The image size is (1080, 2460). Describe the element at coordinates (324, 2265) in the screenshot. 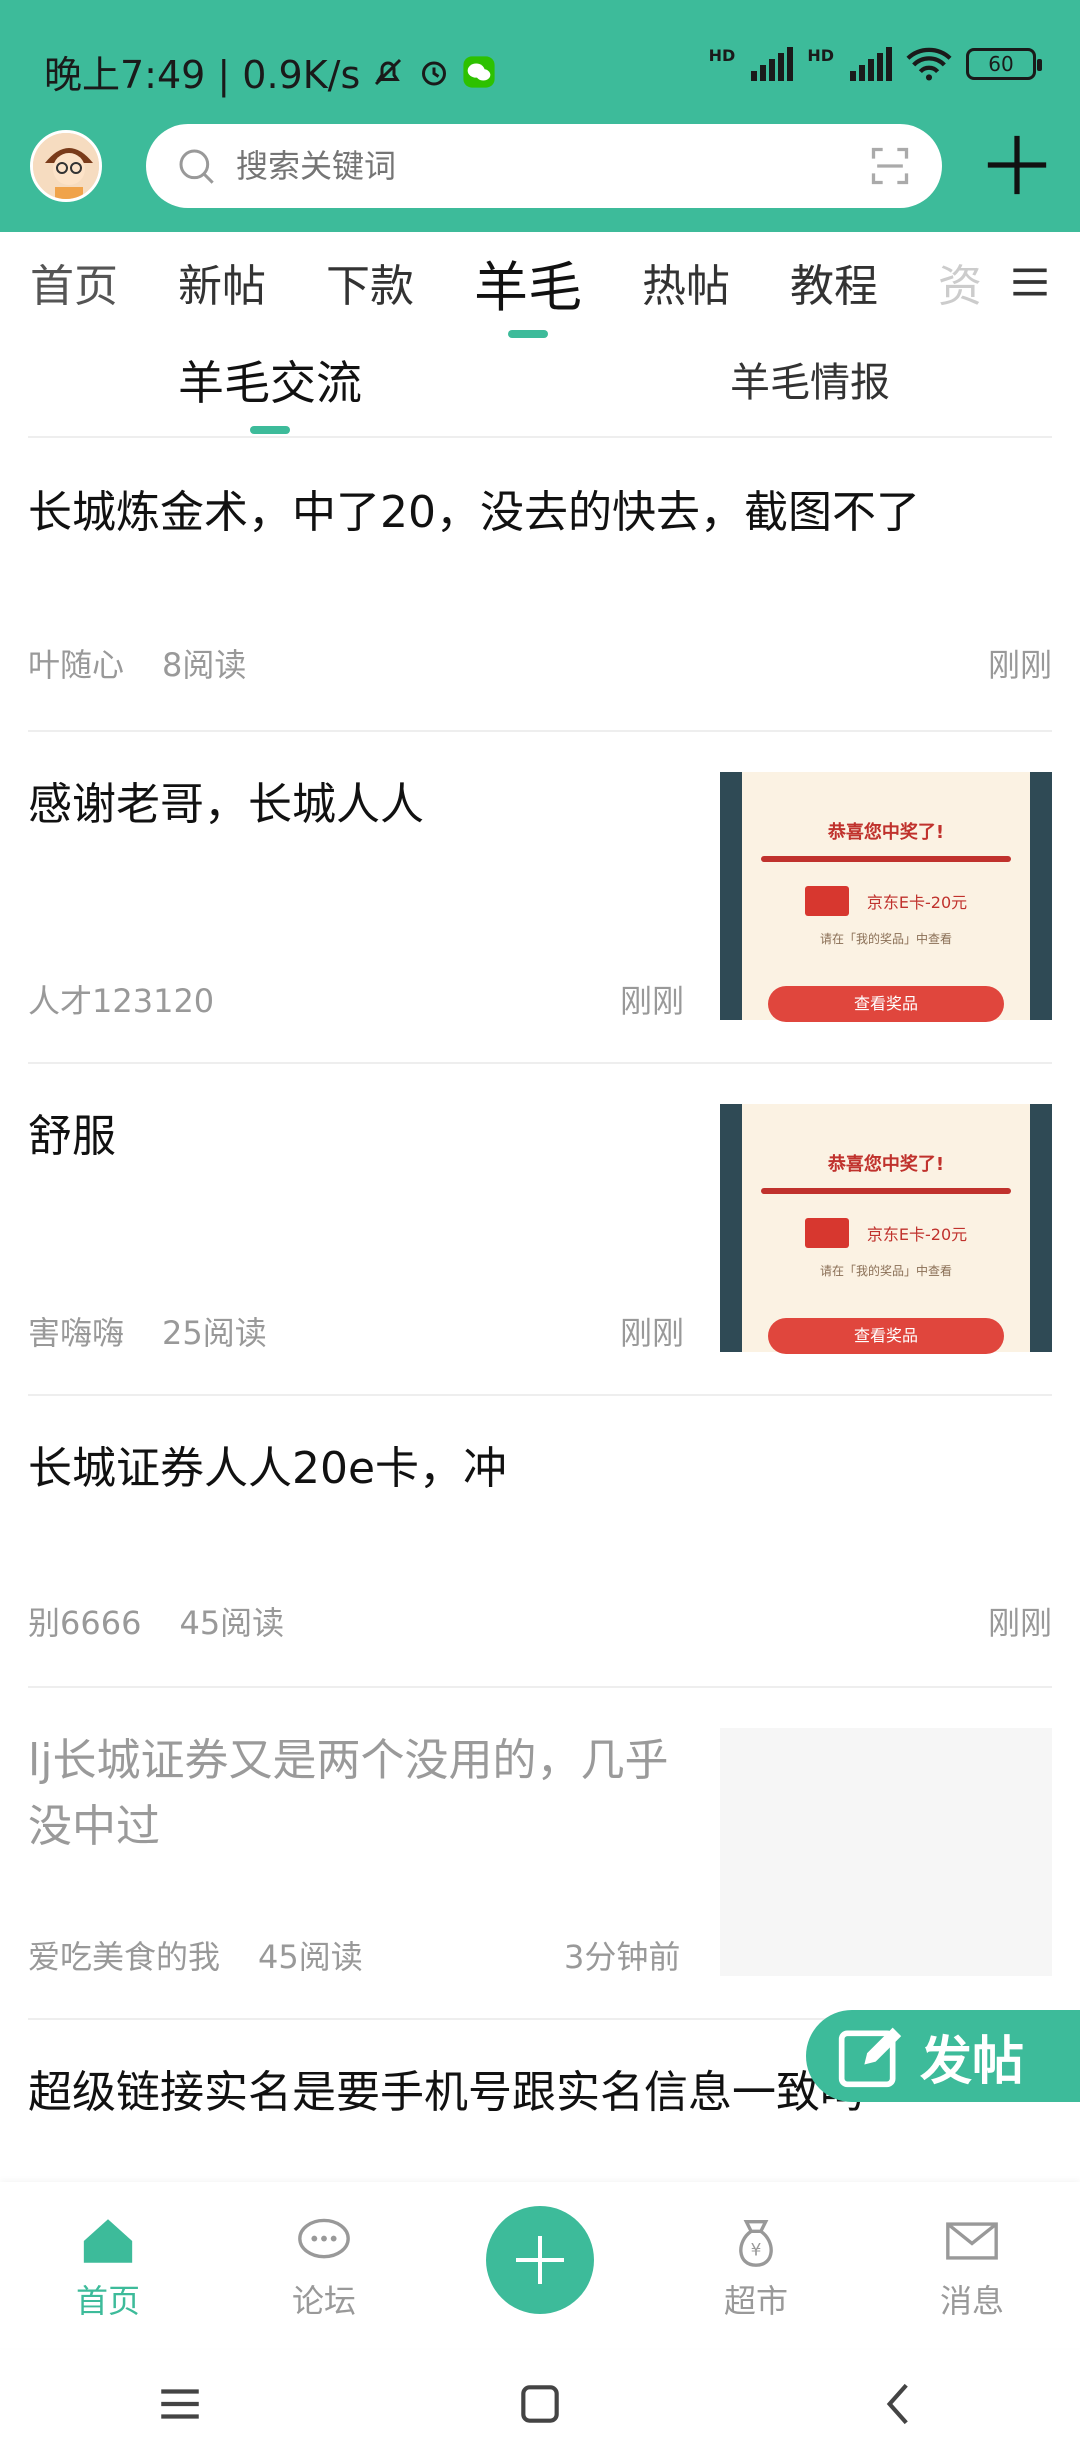

I see `nav-forum: 论坛` at that location.